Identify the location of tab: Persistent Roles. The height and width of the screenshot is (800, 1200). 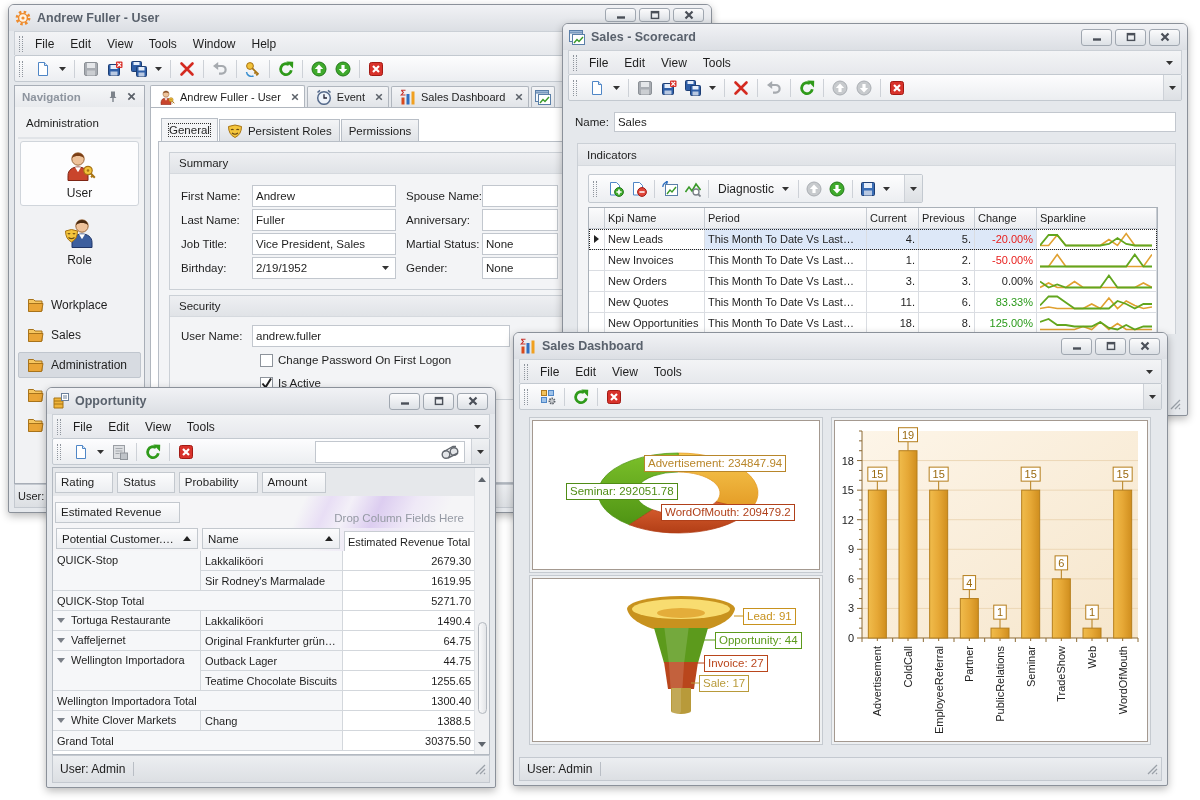
(279, 130).